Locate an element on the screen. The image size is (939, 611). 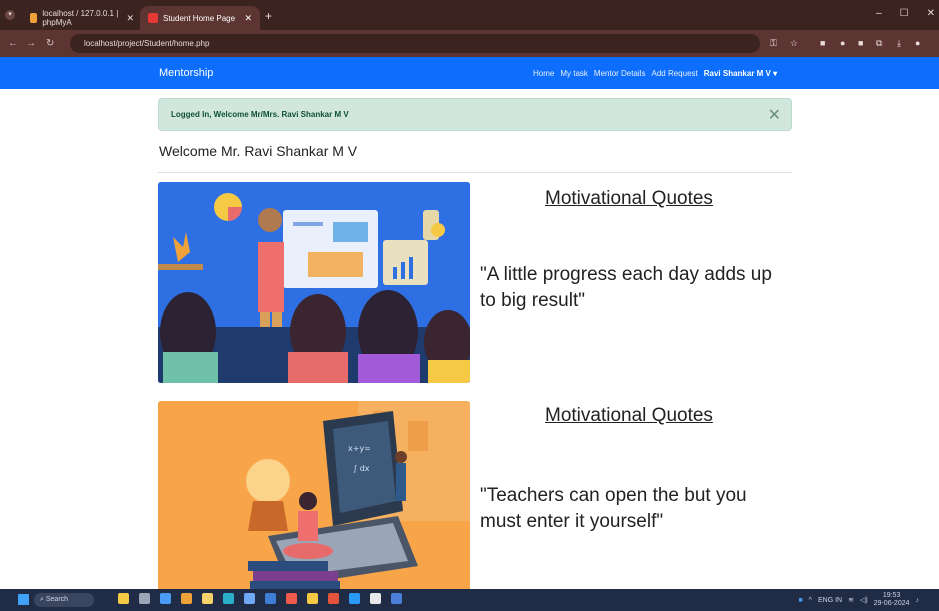
user-dropdown: Ravi Shankar M V ▾ is located at coordinates (740, 73).